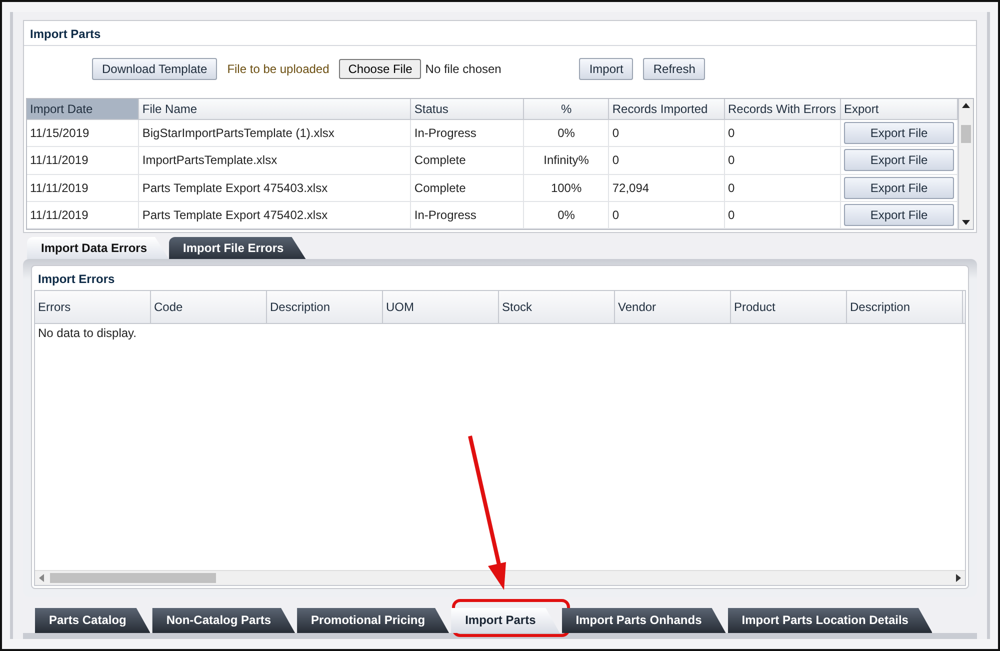 The width and height of the screenshot is (1000, 651). I want to click on panel-title: Import Errors, so click(76, 279).